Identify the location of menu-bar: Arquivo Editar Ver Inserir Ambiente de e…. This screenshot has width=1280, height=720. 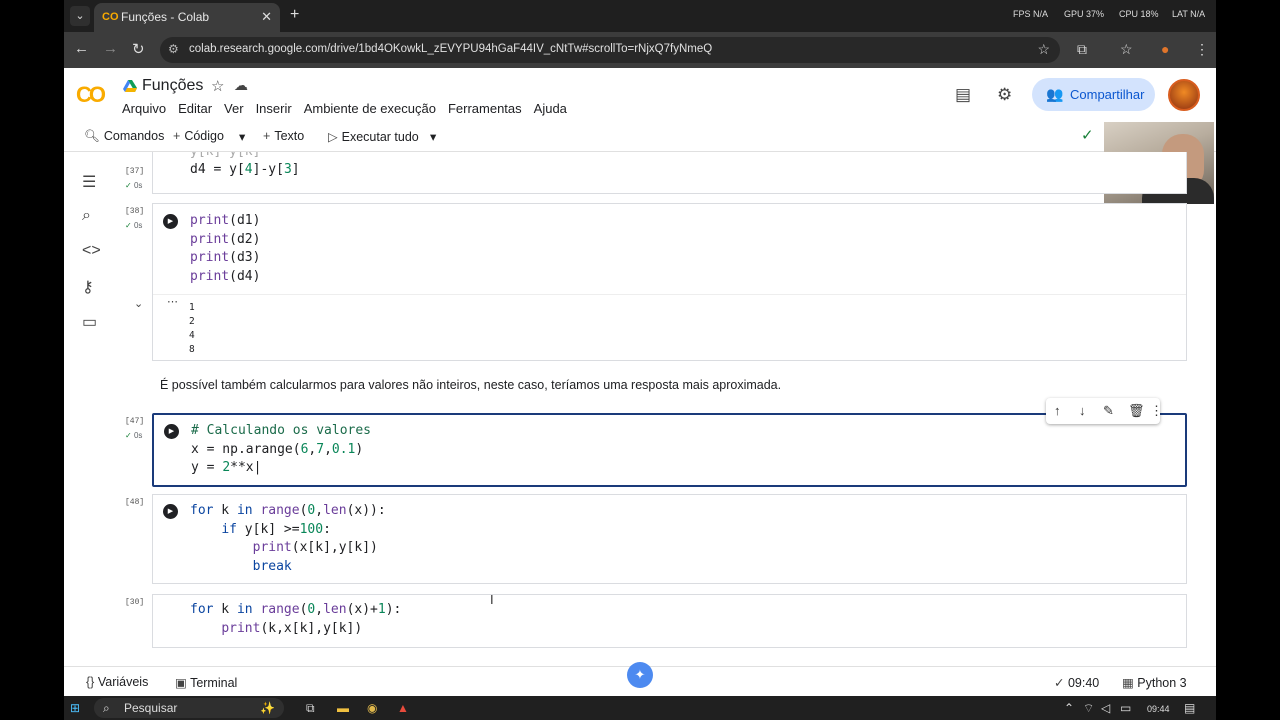
(344, 108).